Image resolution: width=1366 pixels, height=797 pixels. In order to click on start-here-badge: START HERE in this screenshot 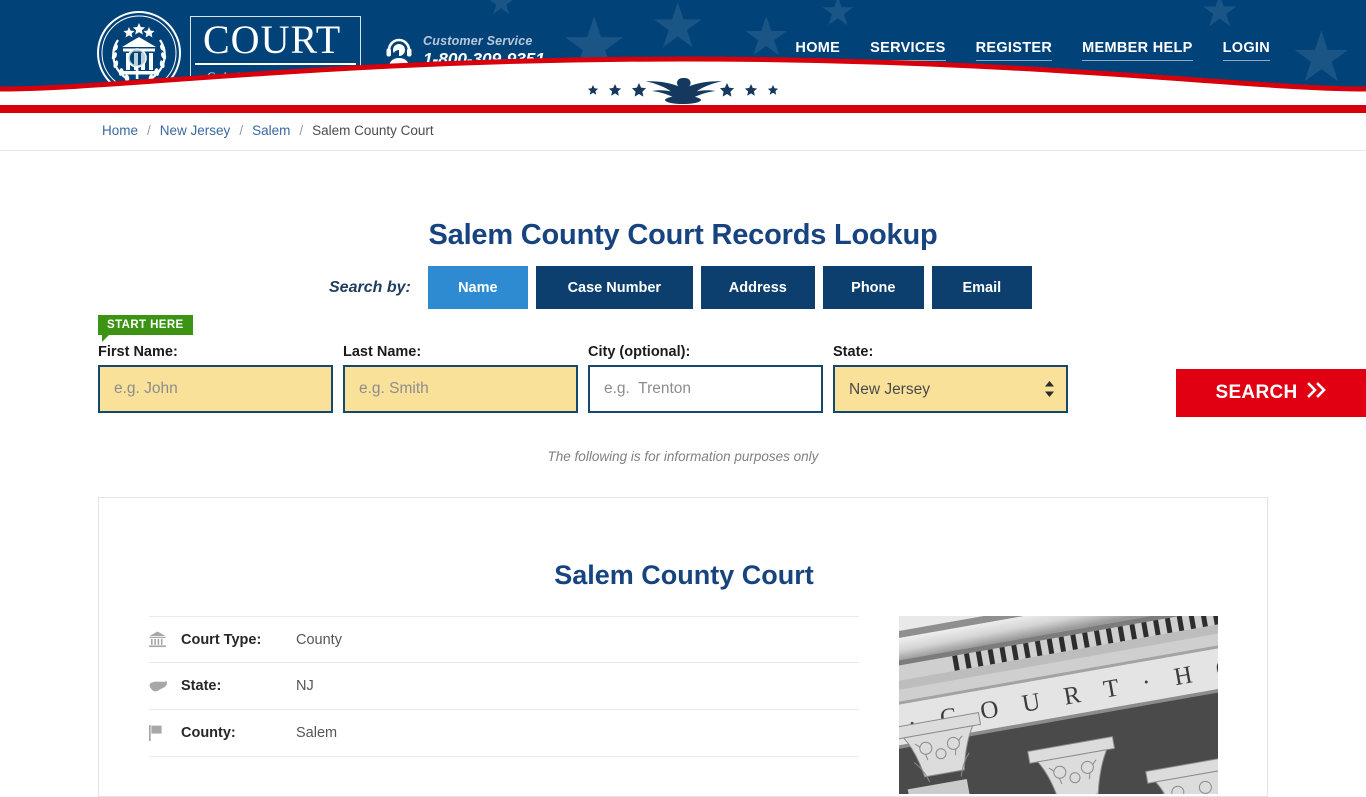, I will do `click(145, 328)`.